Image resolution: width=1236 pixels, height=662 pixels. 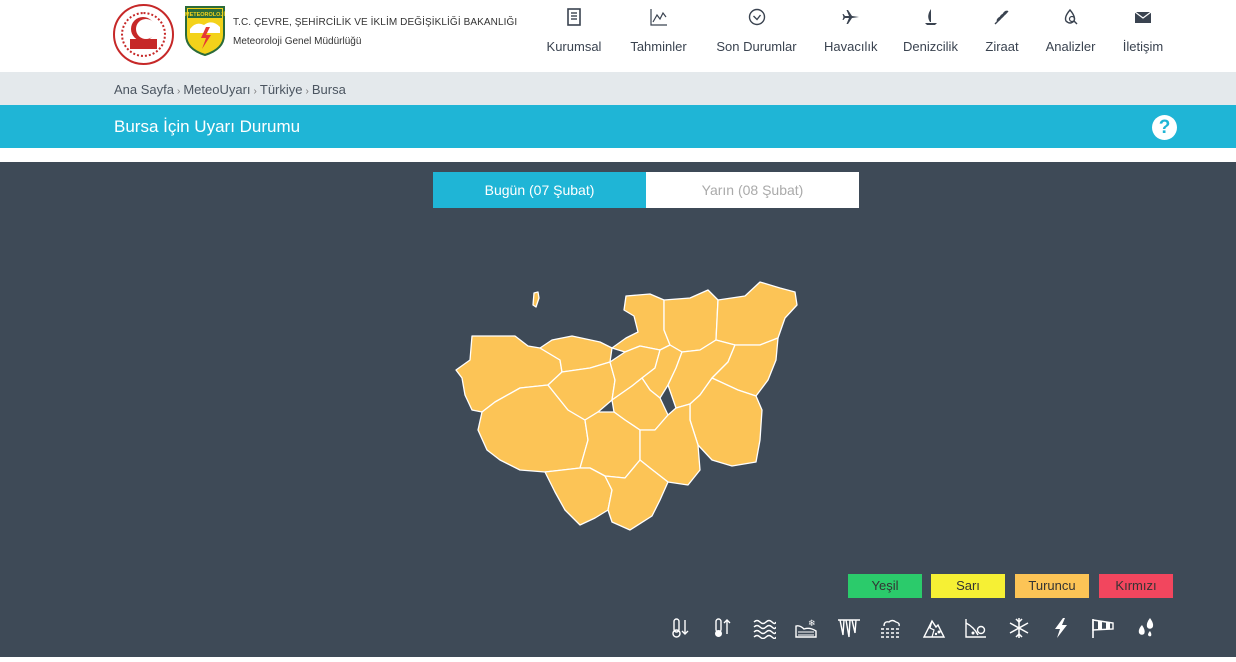 What do you see at coordinates (756, 19) in the screenshot?
I see `check-circle-icon` at bounding box center [756, 19].